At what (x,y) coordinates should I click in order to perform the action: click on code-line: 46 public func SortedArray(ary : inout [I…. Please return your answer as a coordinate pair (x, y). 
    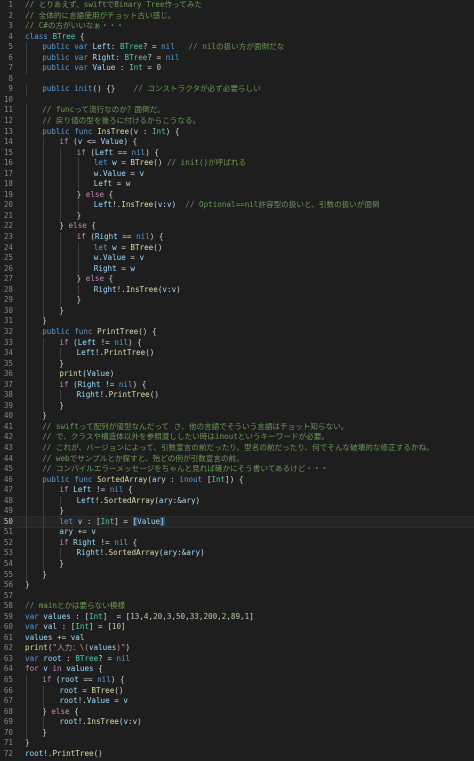
    Looking at the image, I should click on (237, 480).